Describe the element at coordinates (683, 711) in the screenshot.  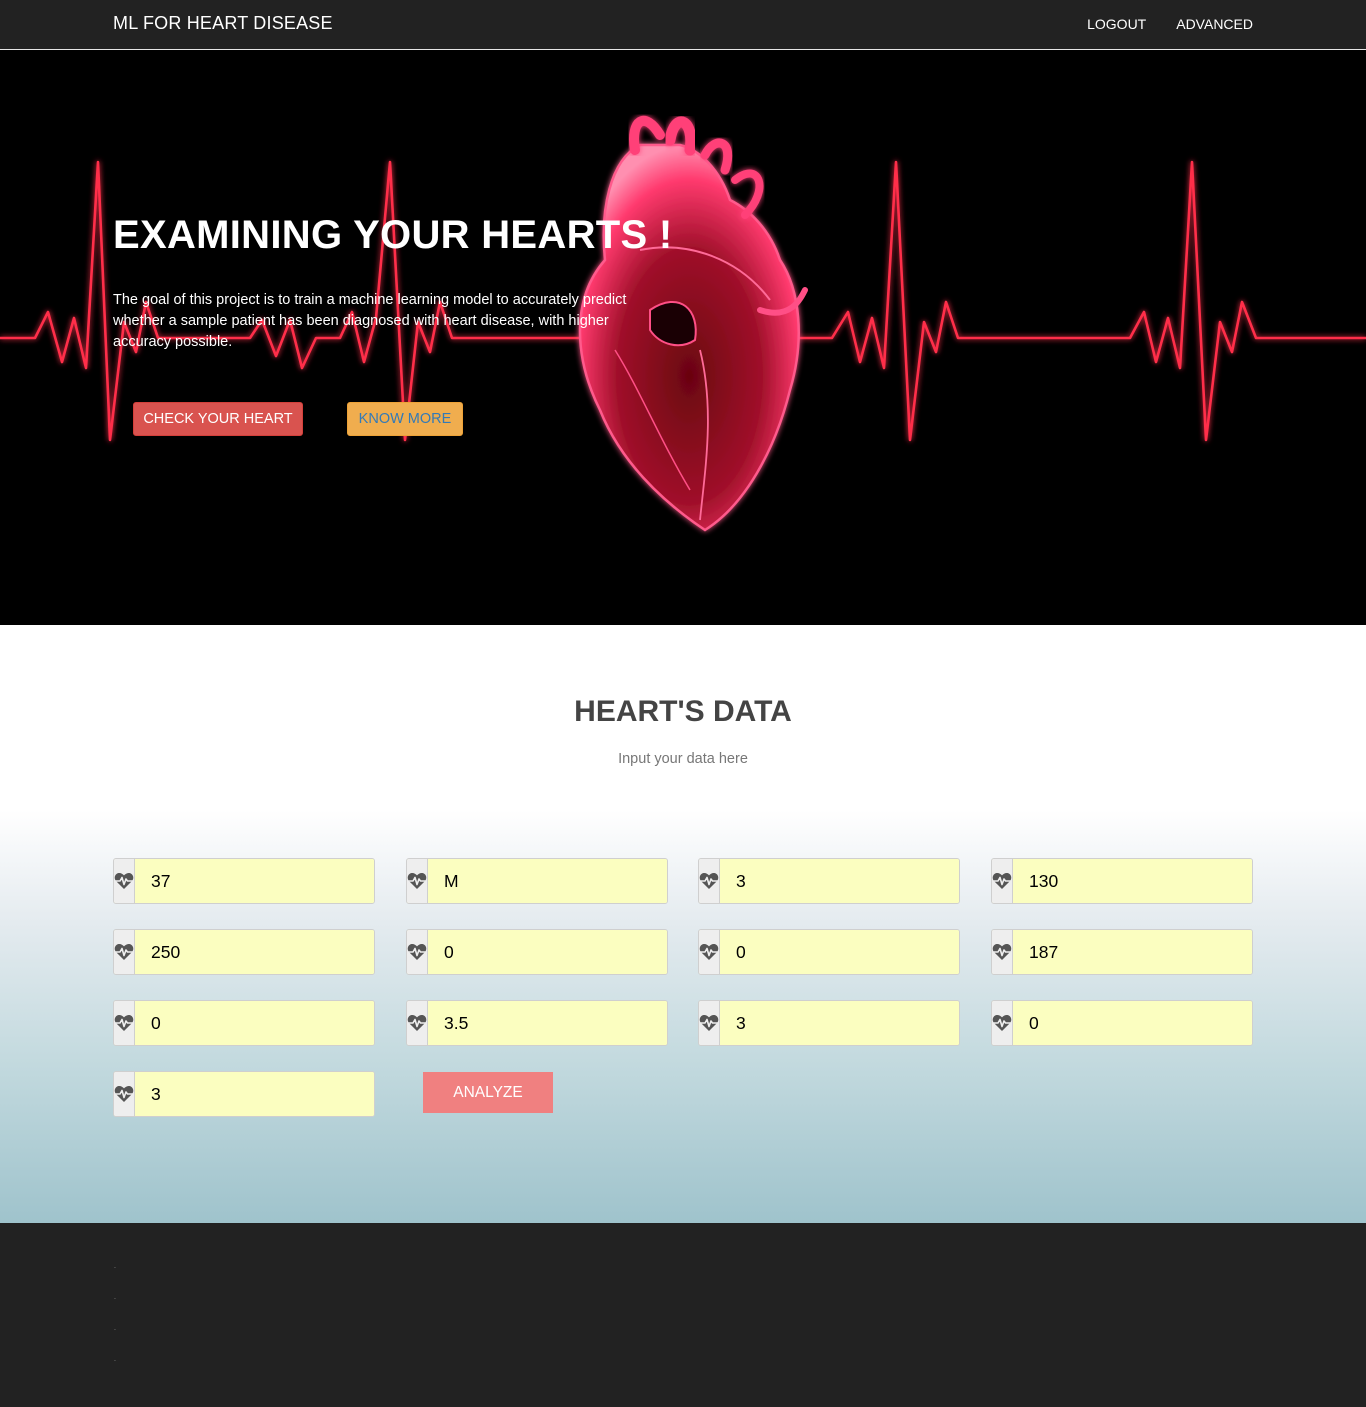
I see `section-title: HEART'S DATA` at that location.